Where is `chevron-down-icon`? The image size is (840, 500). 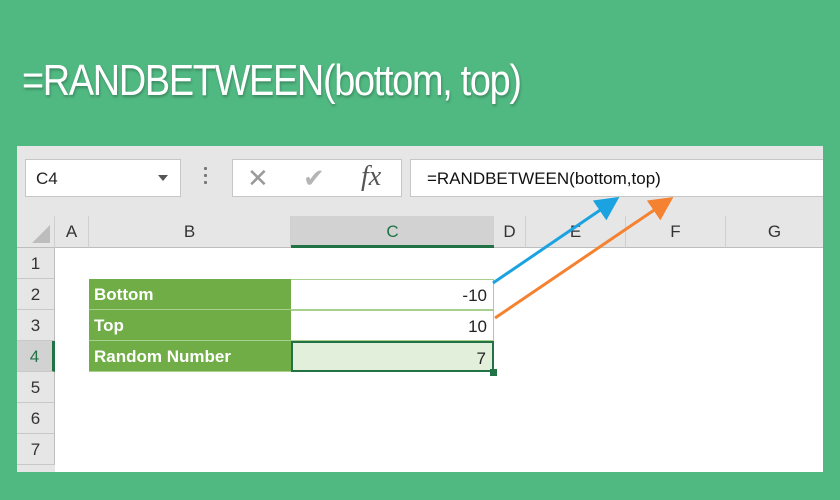 chevron-down-icon is located at coordinates (163, 178).